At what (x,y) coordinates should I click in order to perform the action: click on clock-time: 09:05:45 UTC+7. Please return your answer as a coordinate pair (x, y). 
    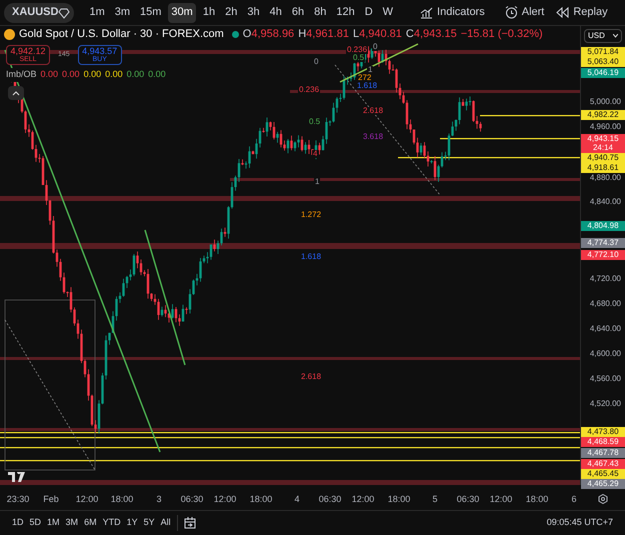
    Looking at the image, I should click on (579, 523).